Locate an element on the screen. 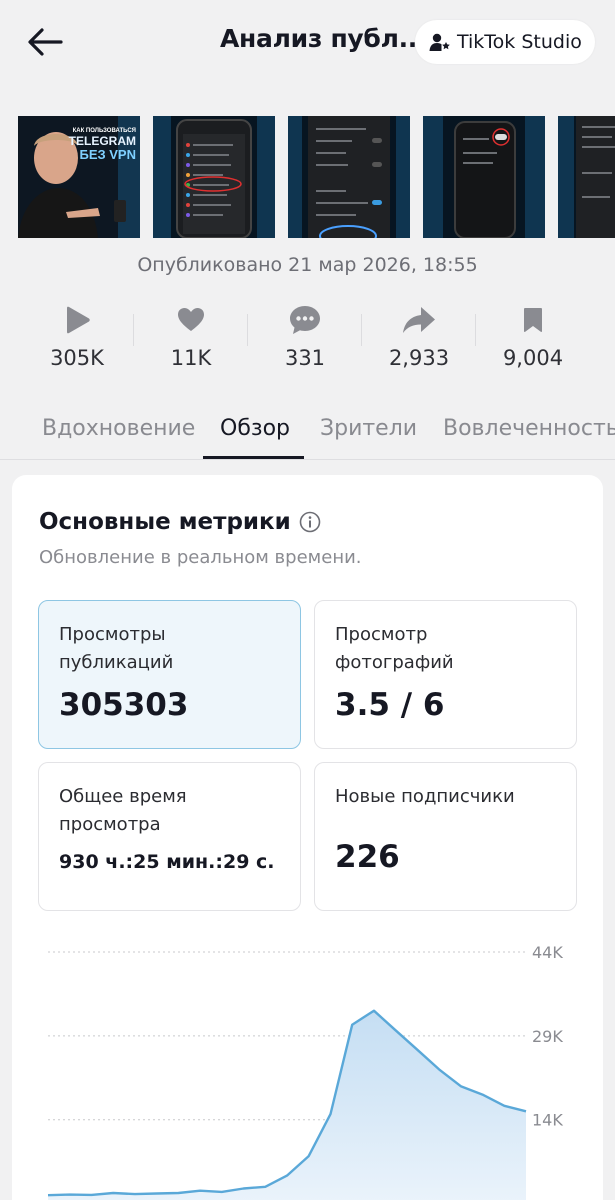 The width and height of the screenshot is (615, 1200). header: Анализ публ... TikTok Studio is located at coordinates (307, 45).